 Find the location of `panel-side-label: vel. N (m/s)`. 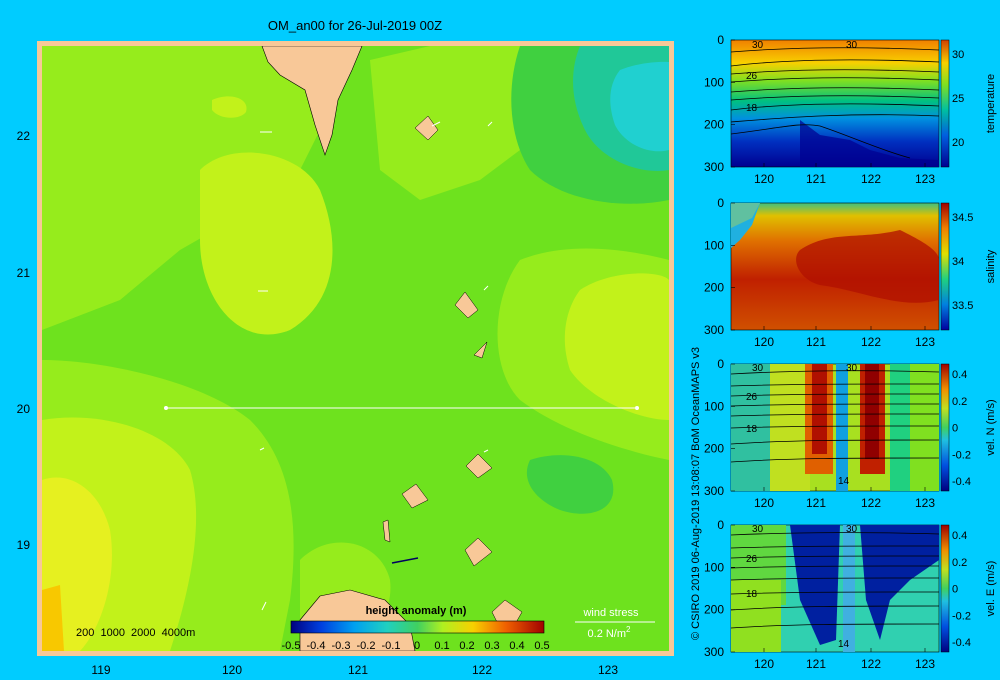

panel-side-label: vel. N (m/s) is located at coordinates (991, 427).